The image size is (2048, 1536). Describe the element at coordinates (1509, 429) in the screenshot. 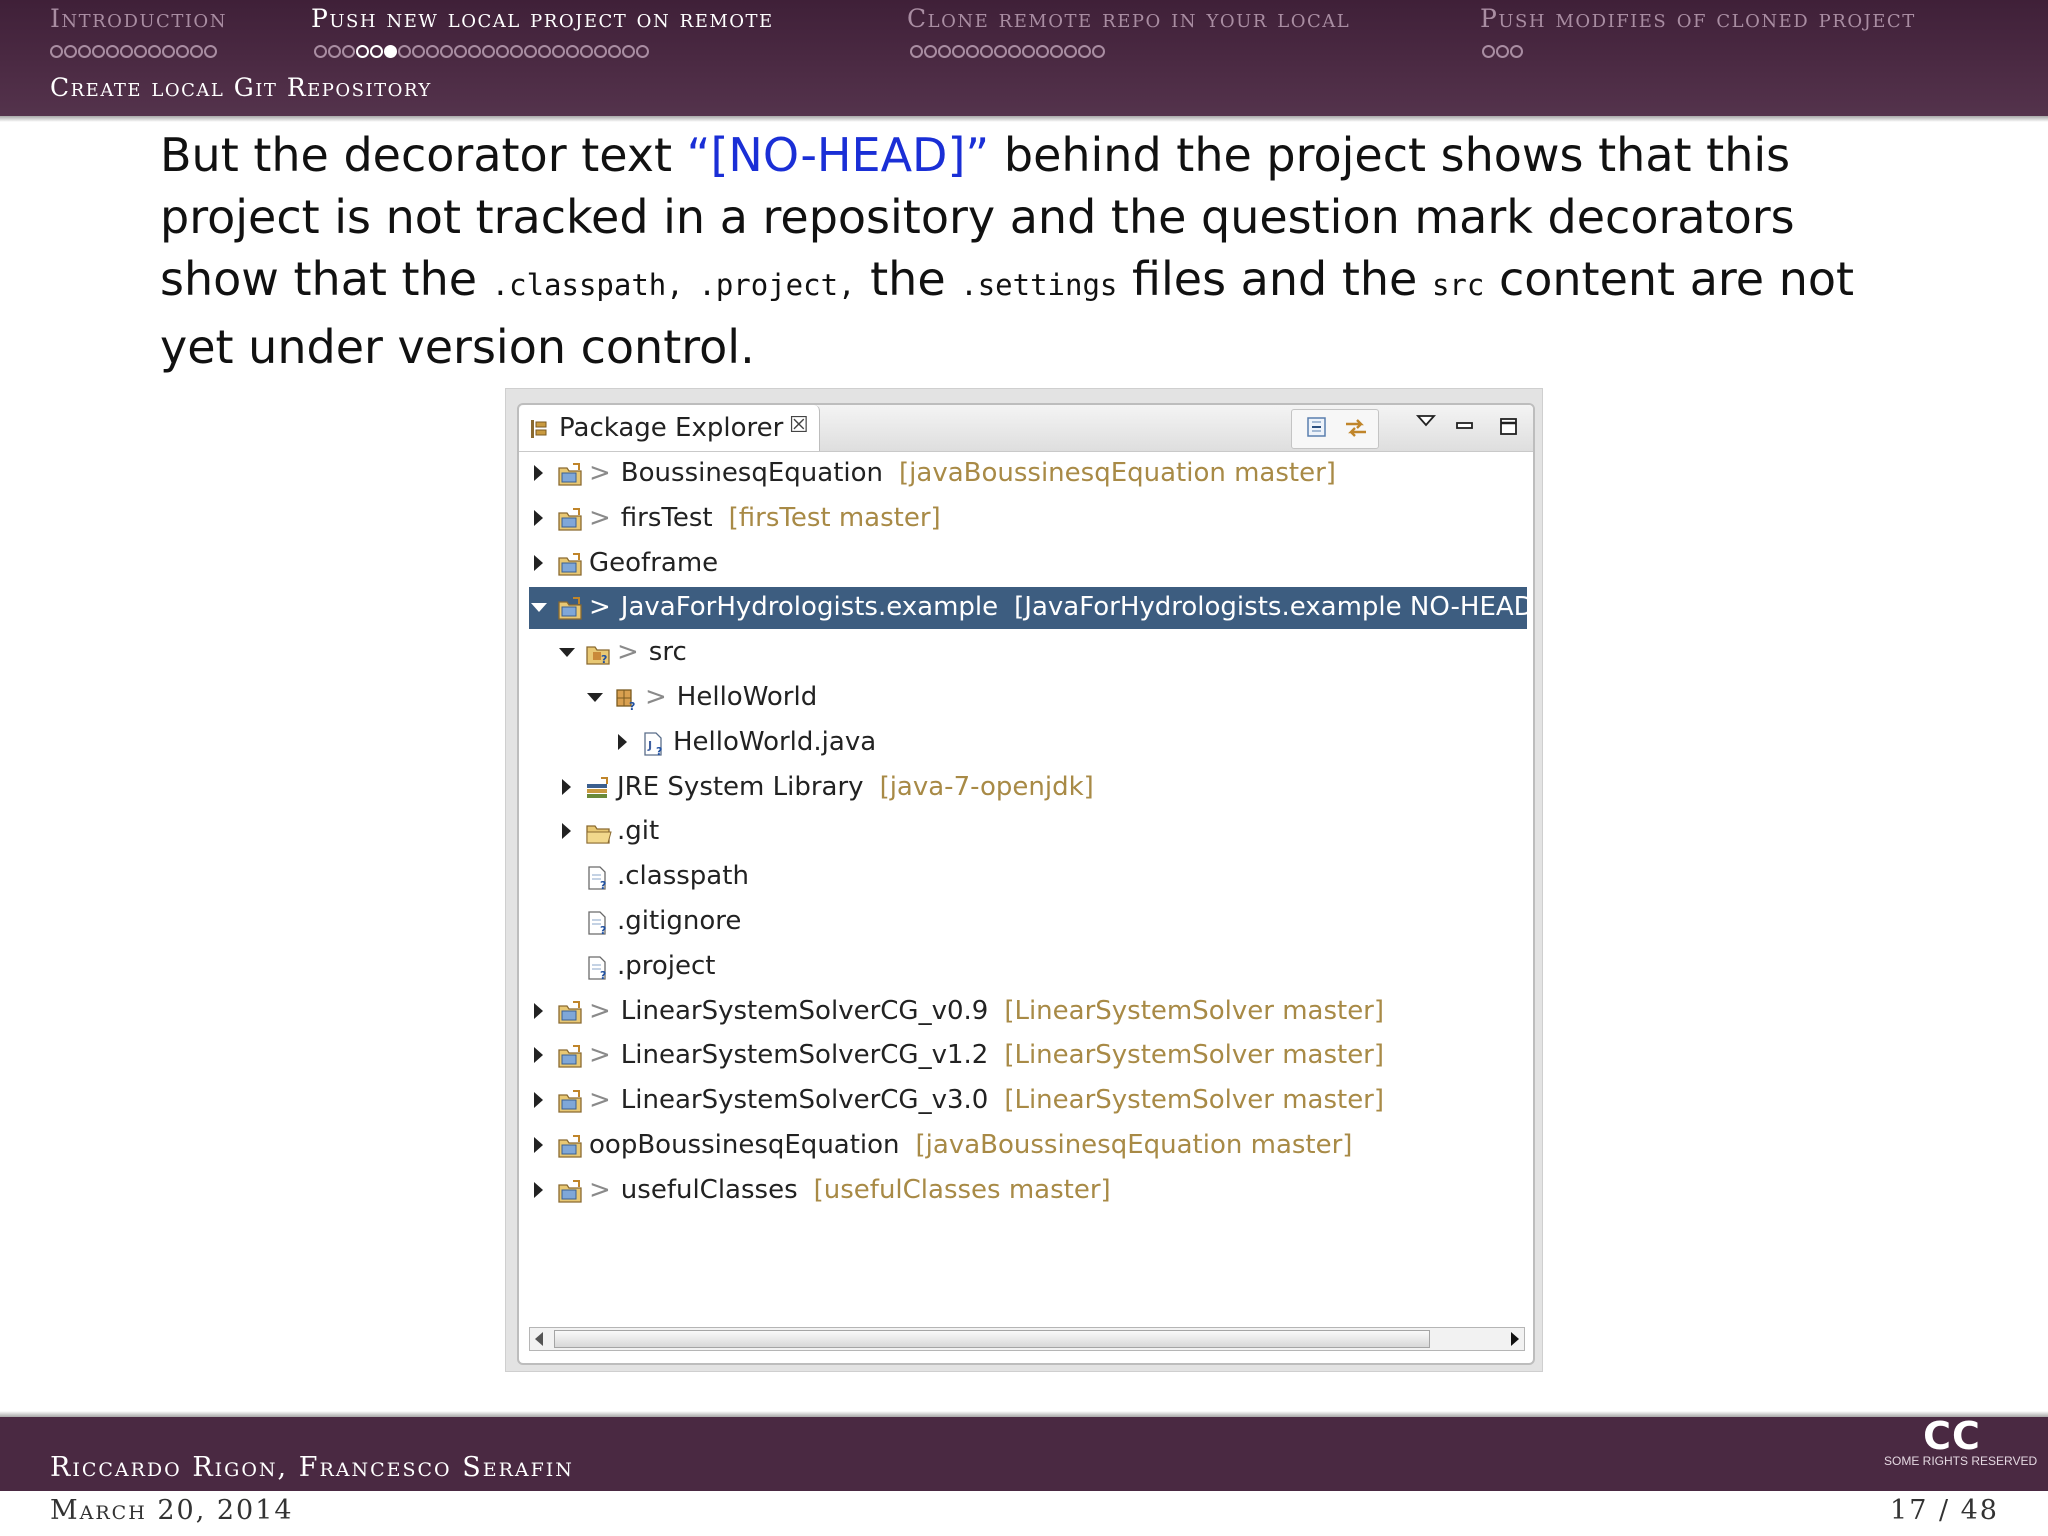

I see `maximize-icon` at that location.